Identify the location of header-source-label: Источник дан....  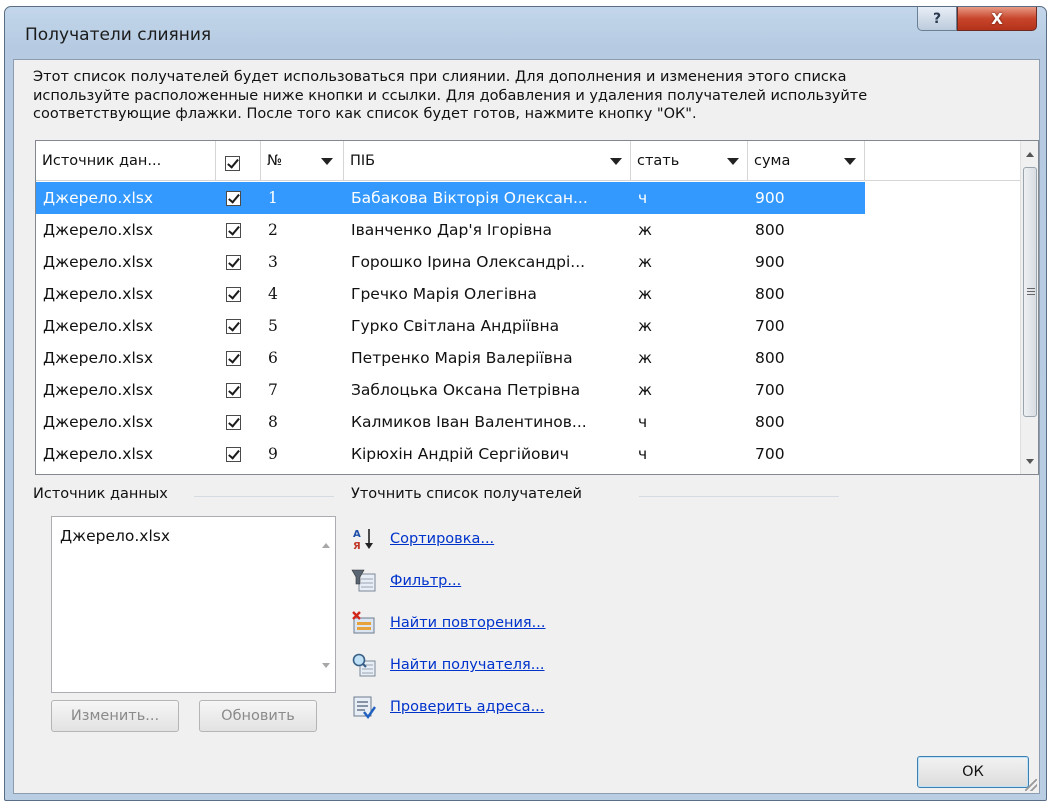
(102, 161).